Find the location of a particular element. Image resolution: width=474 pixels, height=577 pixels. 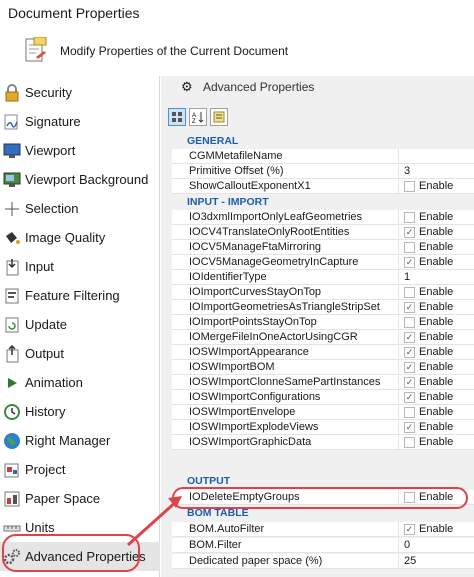

annotation-arrow is located at coordinates (154, 521).